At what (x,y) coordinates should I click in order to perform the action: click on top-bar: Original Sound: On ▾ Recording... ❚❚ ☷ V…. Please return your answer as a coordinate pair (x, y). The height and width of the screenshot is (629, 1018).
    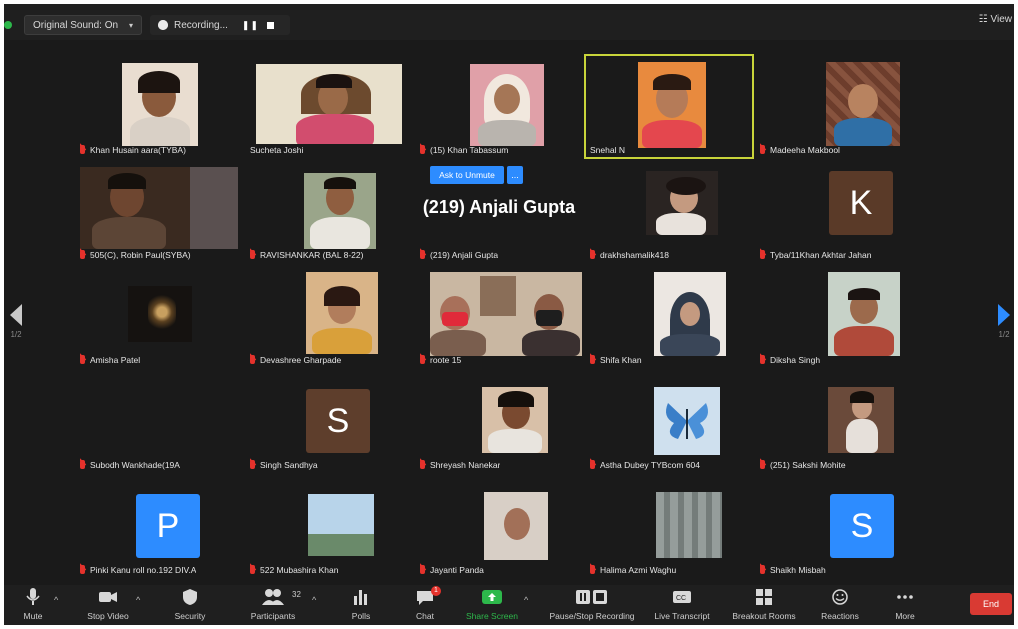
    Looking at the image, I should click on (509, 22).